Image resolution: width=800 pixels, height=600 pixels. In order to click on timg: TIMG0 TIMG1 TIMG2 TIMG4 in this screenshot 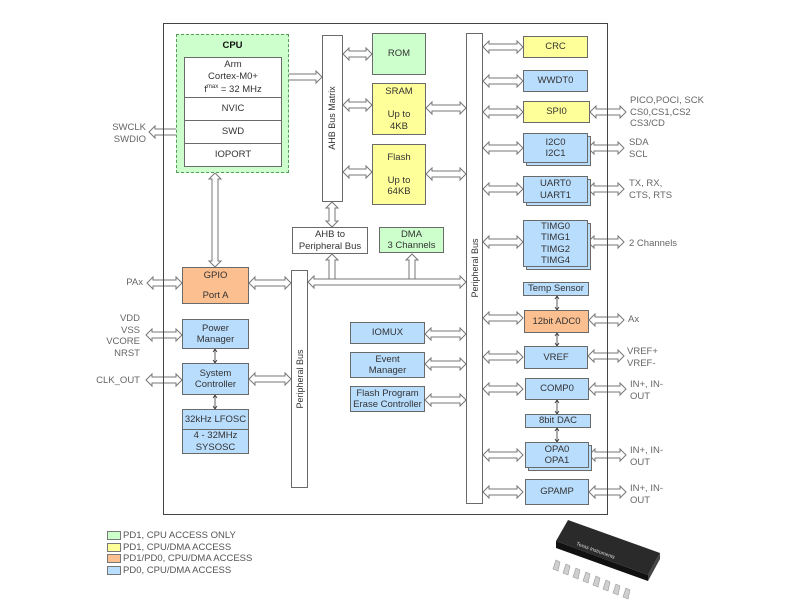, I will do `click(555, 243)`.